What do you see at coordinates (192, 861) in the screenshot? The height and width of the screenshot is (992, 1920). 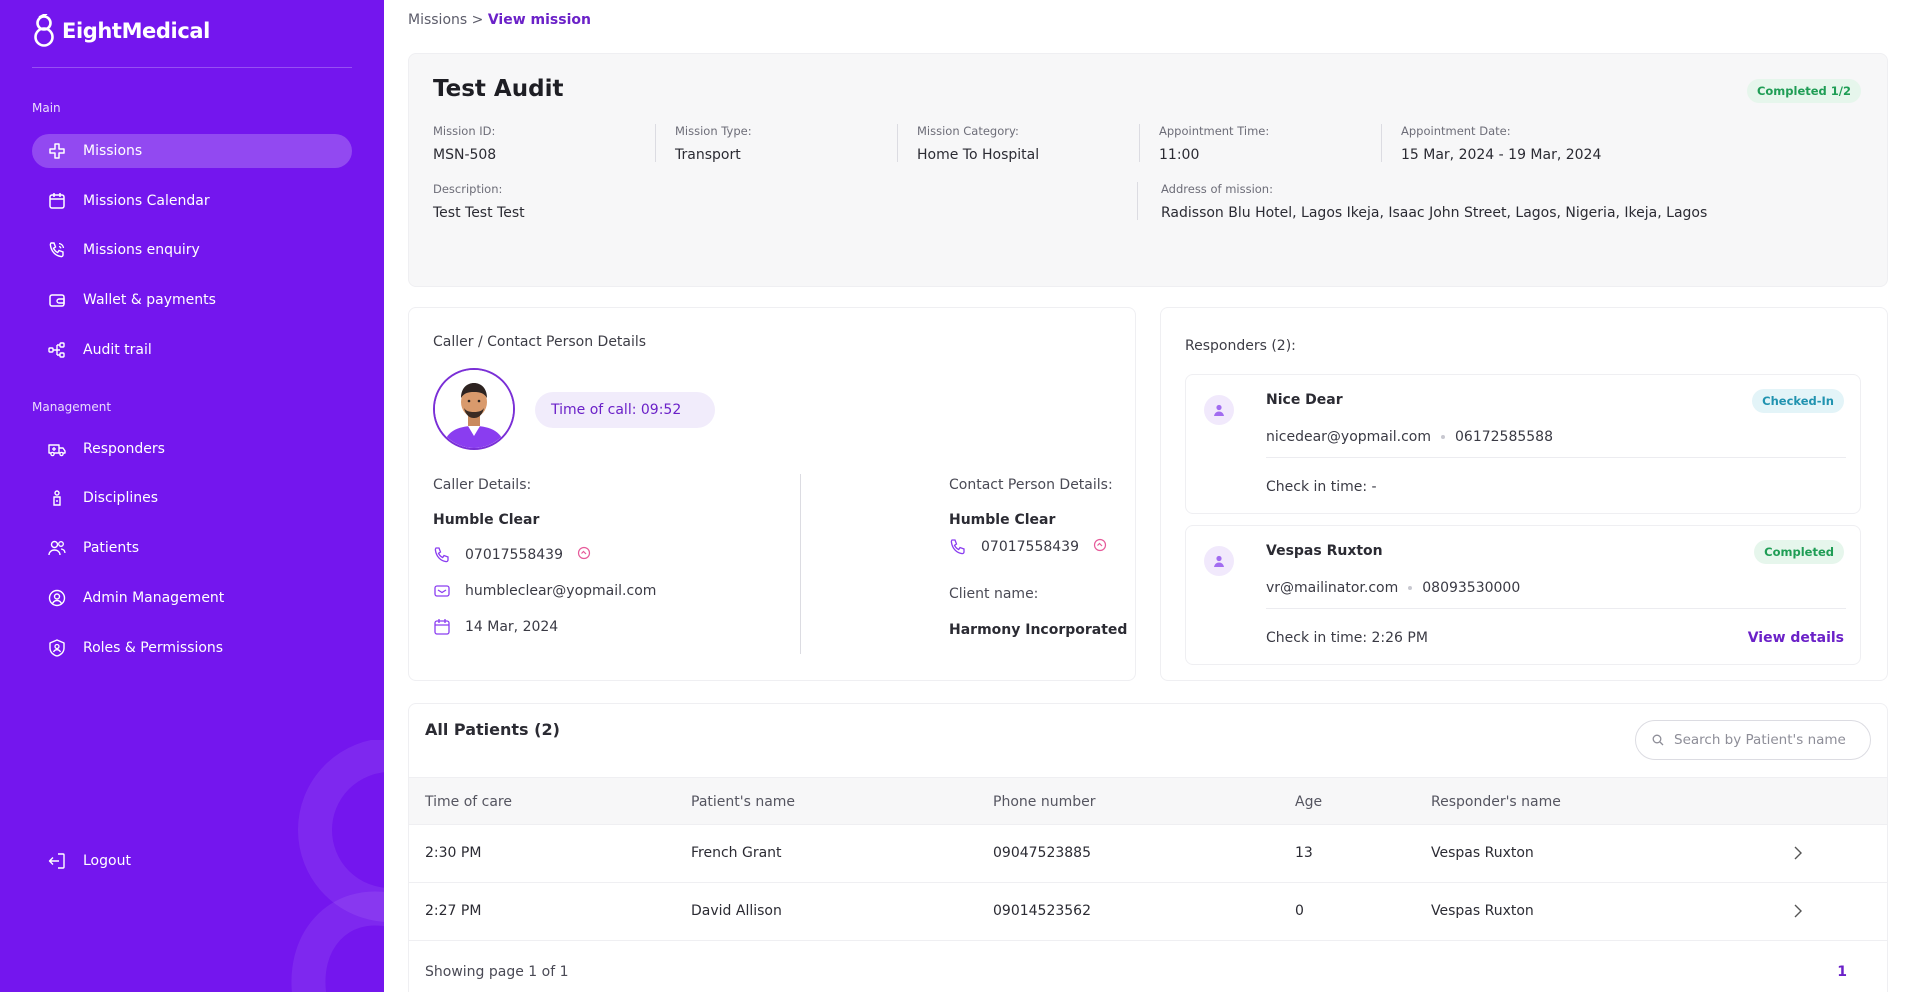 I see `logout-button: Logout` at bounding box center [192, 861].